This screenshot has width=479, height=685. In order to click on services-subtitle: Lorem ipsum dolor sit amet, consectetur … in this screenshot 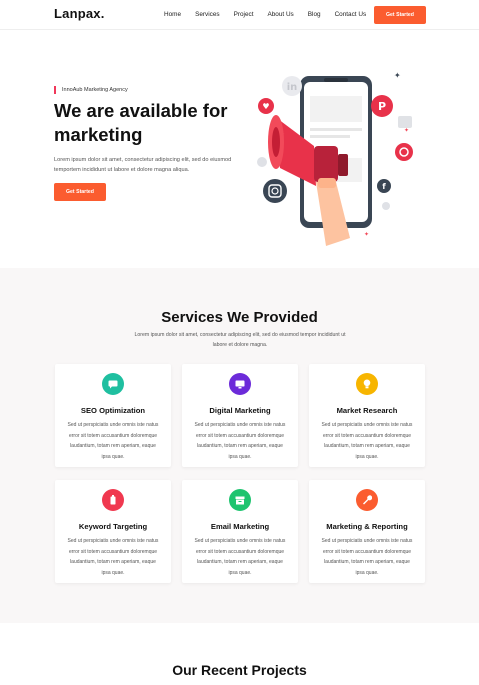, I will do `click(240, 340)`.